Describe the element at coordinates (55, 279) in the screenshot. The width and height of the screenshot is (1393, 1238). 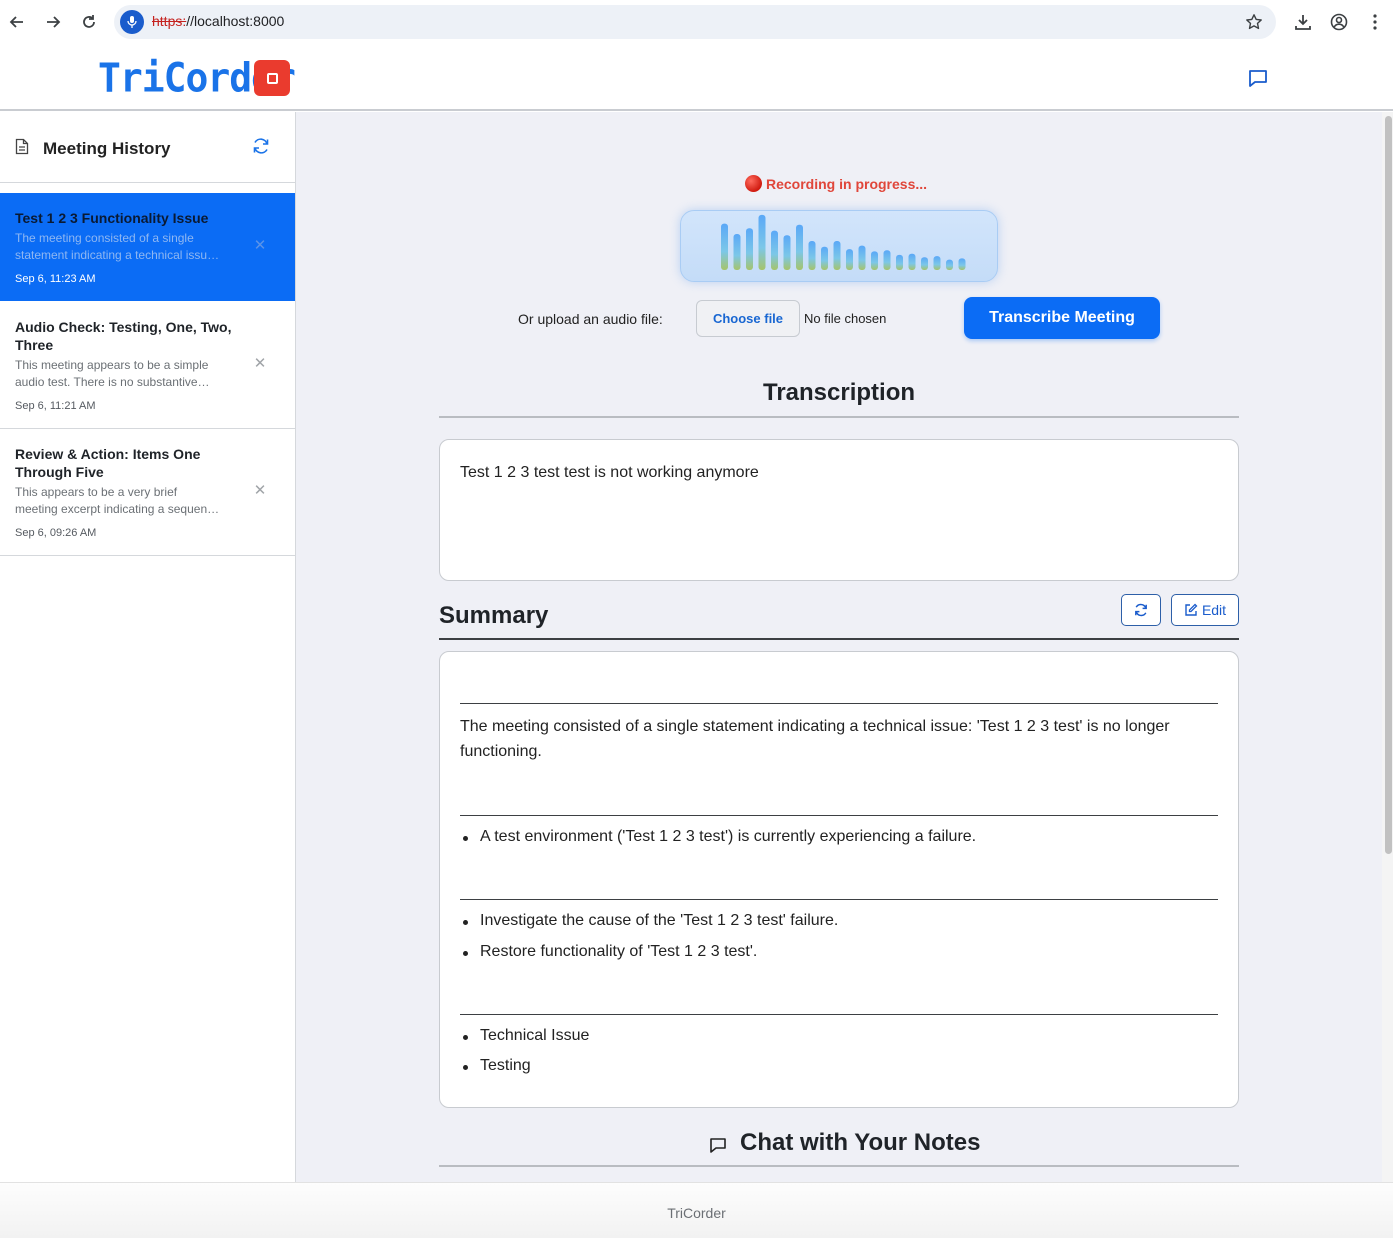
I see `meeting-date: Sep 6, 11:23 AM` at that location.